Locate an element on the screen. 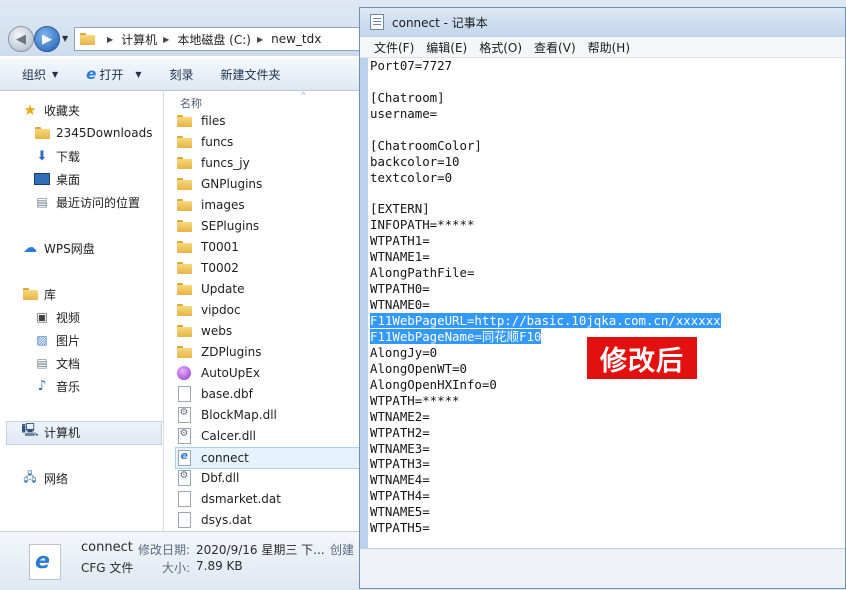  open-button: e 打开 ▼ is located at coordinates (113, 74).